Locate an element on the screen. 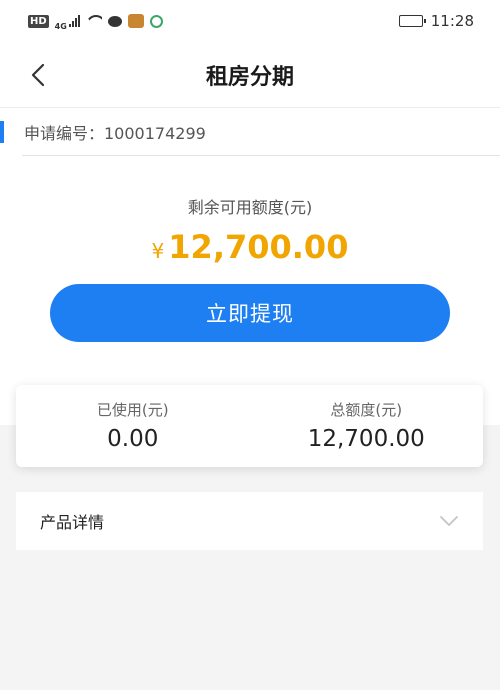 The height and width of the screenshot is (690, 500). used-amount: 已使用(元) 0.00 is located at coordinates (133, 426).